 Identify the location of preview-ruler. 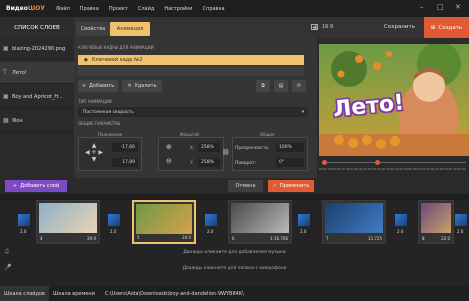
(394, 162).